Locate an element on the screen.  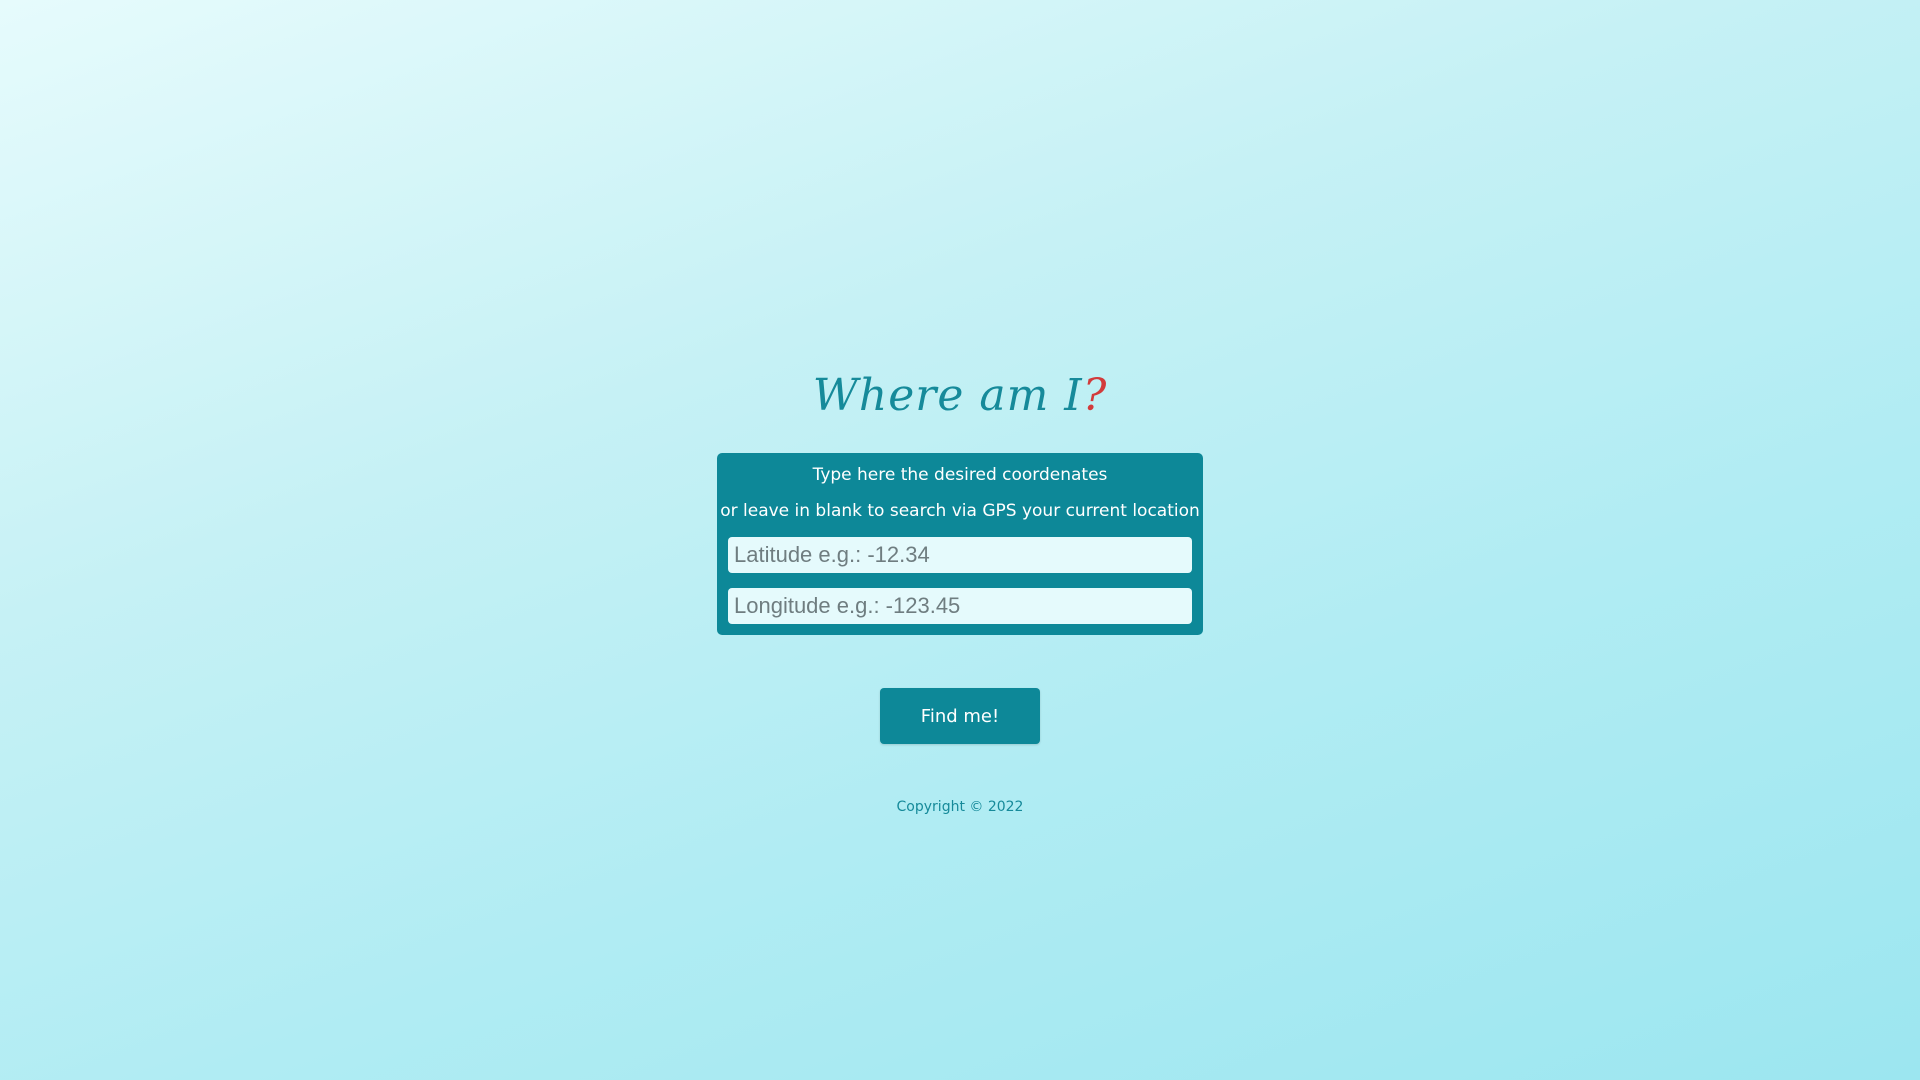
latitude-input is located at coordinates (960, 555).